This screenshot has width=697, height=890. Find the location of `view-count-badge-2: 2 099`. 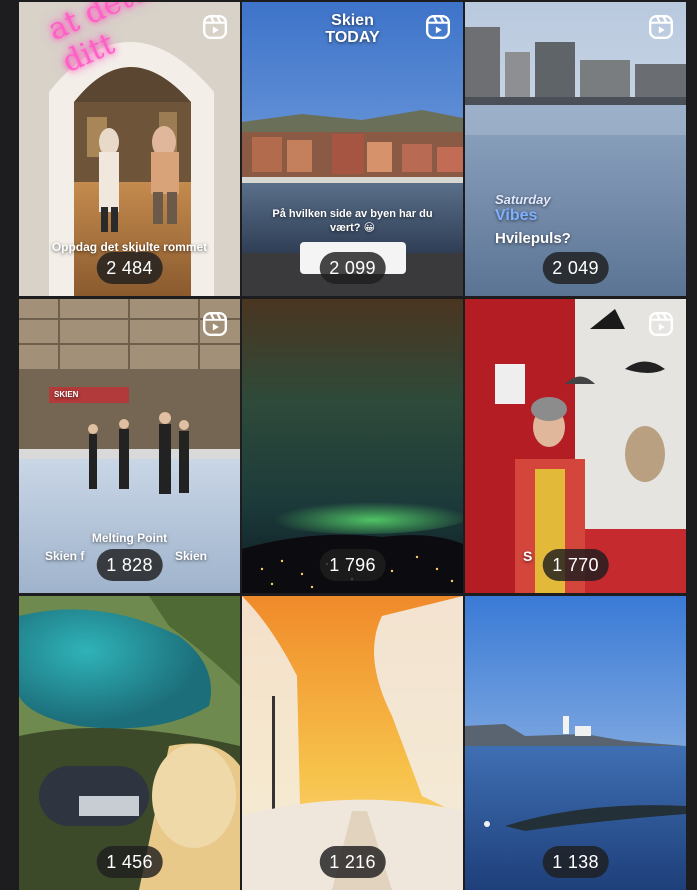

view-count-badge-2: 2 099 is located at coordinates (352, 268).